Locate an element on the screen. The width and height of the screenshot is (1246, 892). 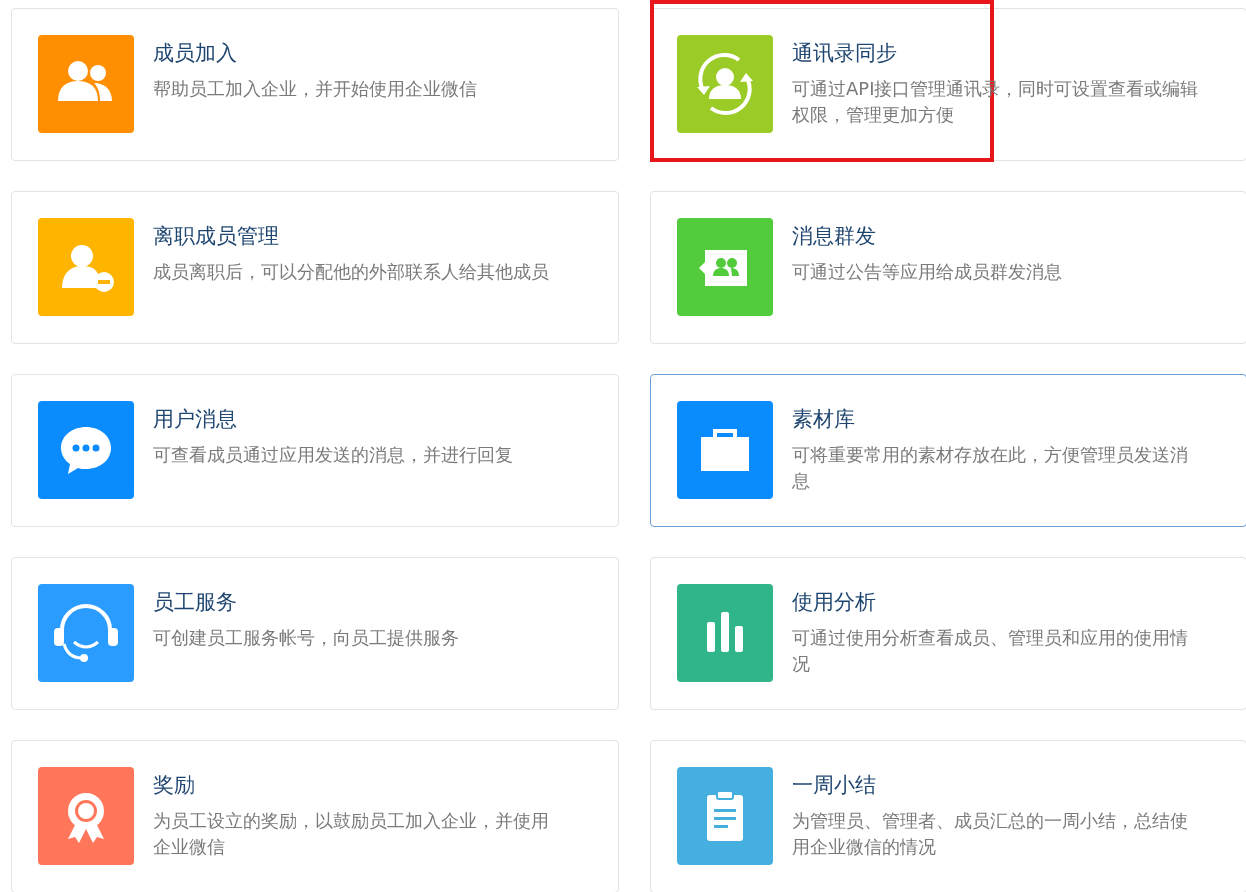
card-title: 素材库 is located at coordinates (824, 419).